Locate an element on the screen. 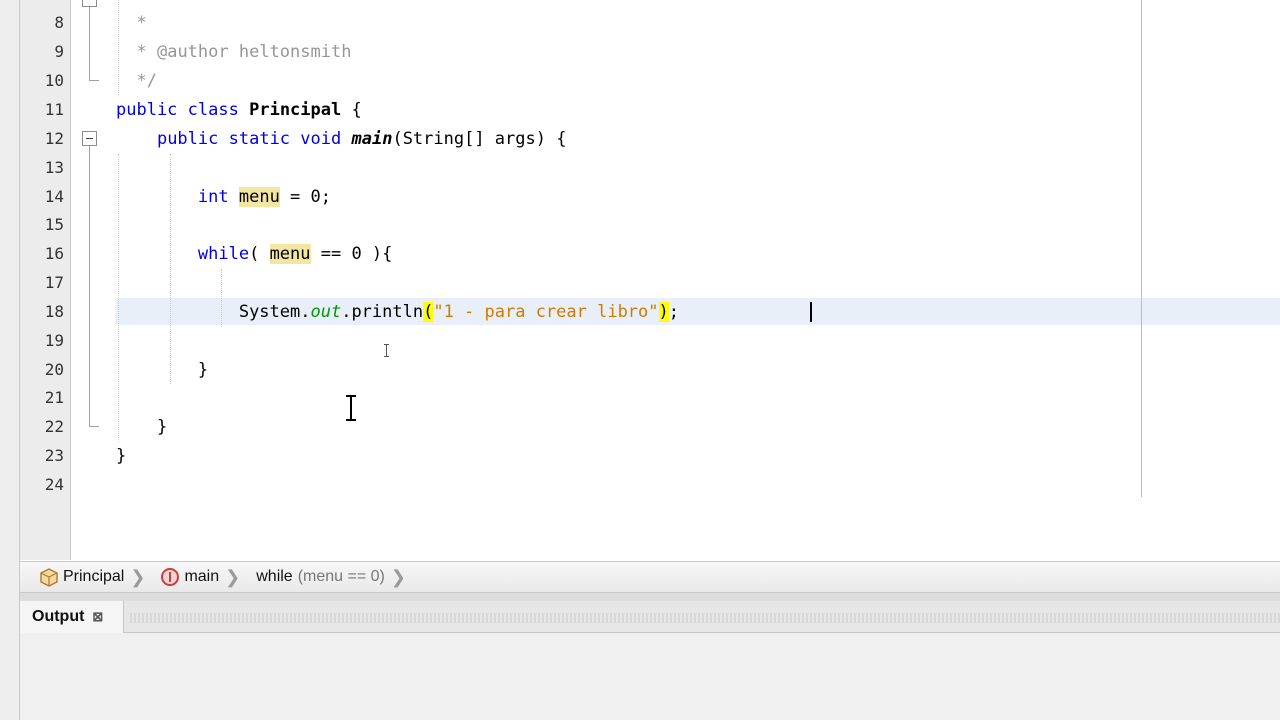 The height and width of the screenshot is (720, 1280). mouse-ibeam-cursor-icon is located at coordinates (351, 408).